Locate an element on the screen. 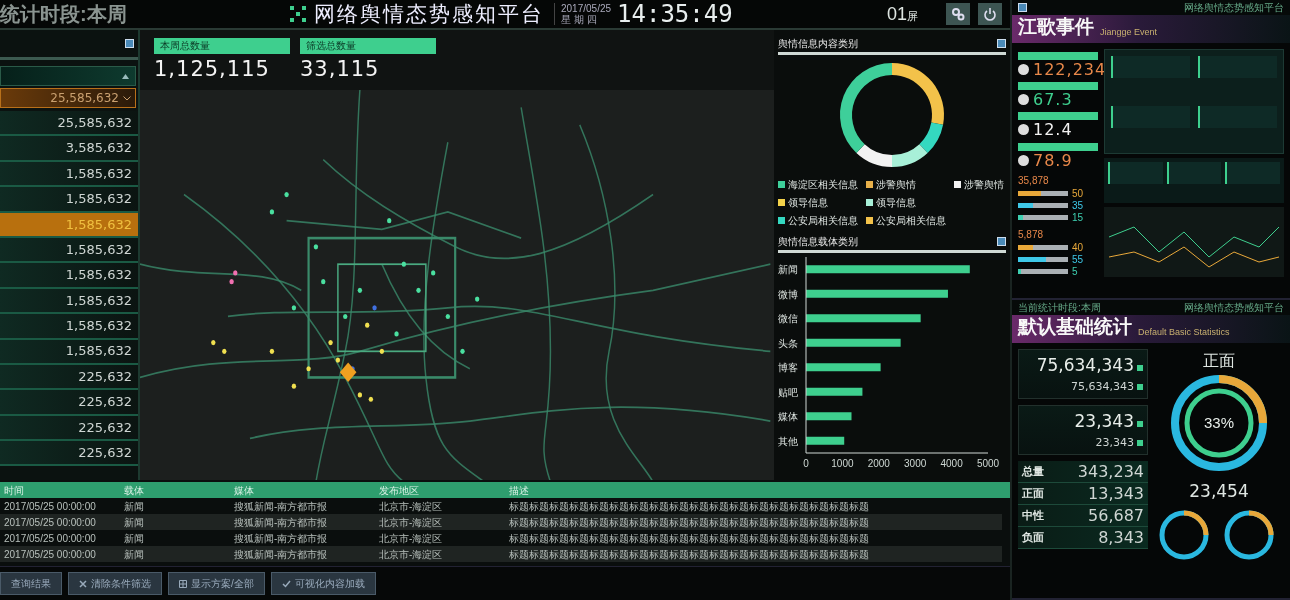 The height and width of the screenshot is (600, 1290). category-label: 贴吧 is located at coordinates (788, 392).